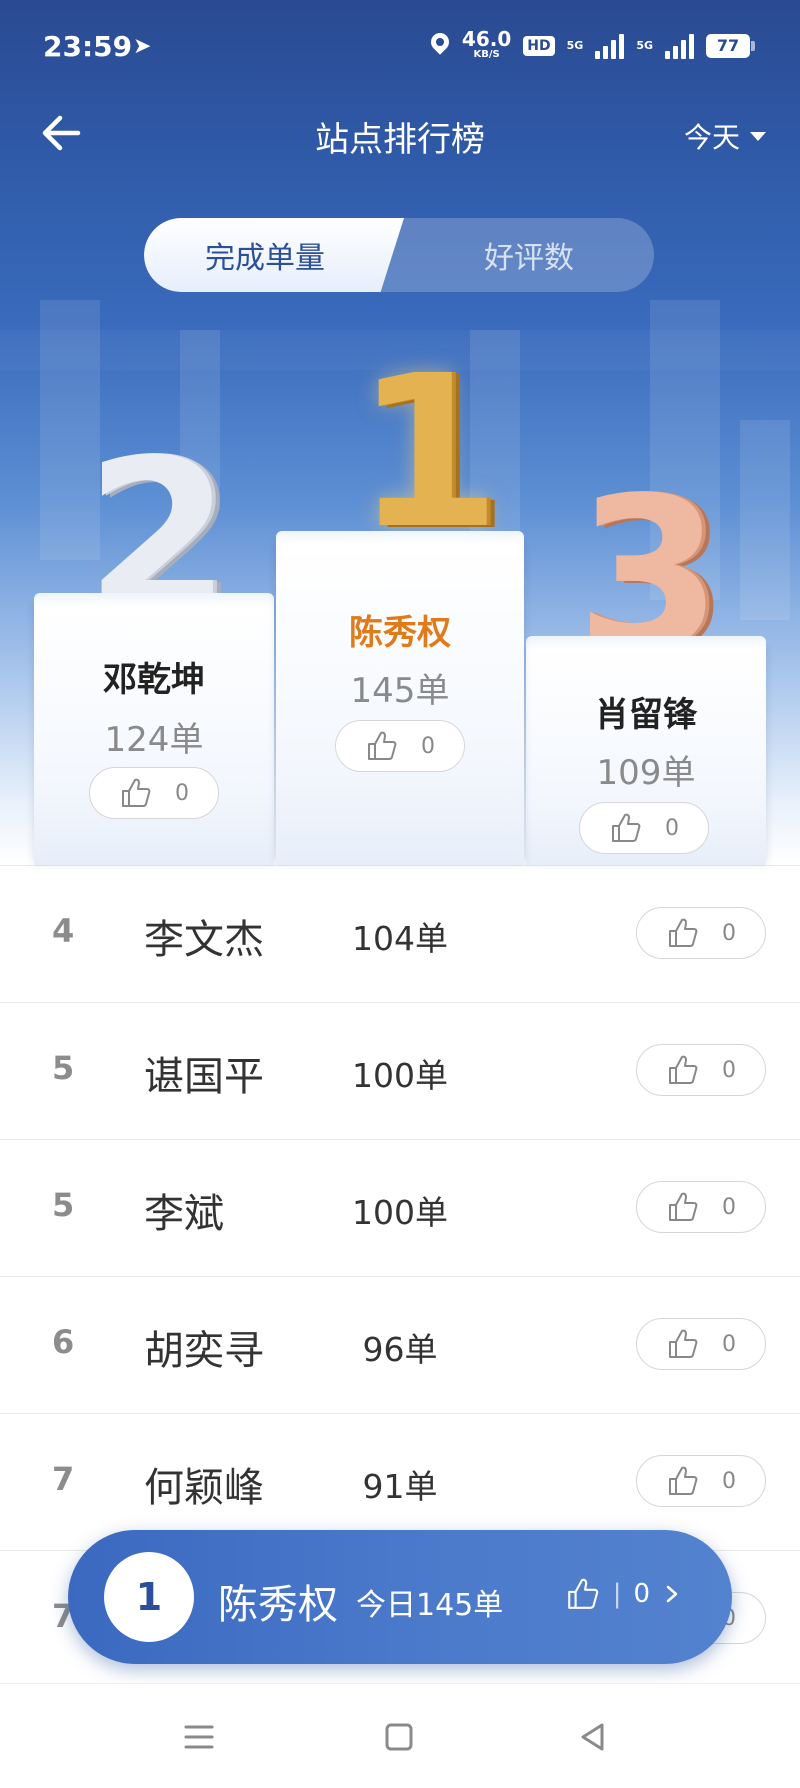  Describe the element at coordinates (593, 1737) in the screenshot. I see `back-triangle-icon` at that location.